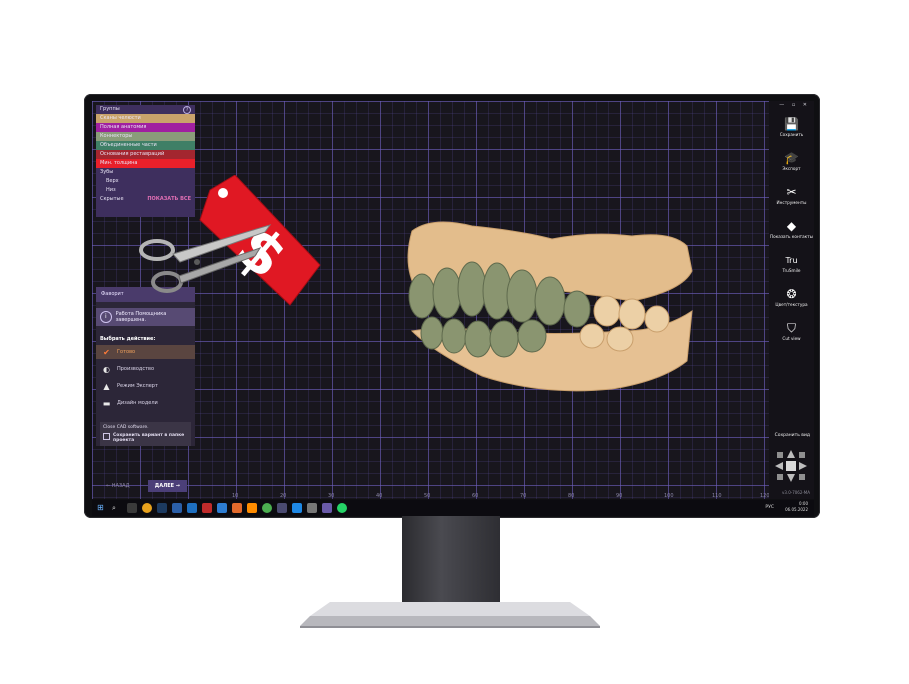 The height and width of the screenshot is (684, 909). What do you see at coordinates (769, 507) in the screenshot?
I see `language-indicator: РУС` at bounding box center [769, 507].